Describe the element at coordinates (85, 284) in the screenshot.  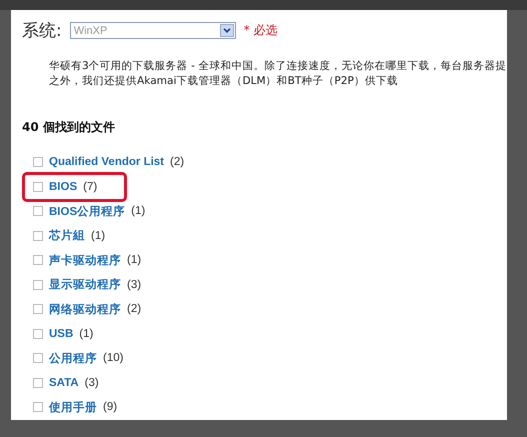
I see `category-link: 显示驱动程序` at that location.